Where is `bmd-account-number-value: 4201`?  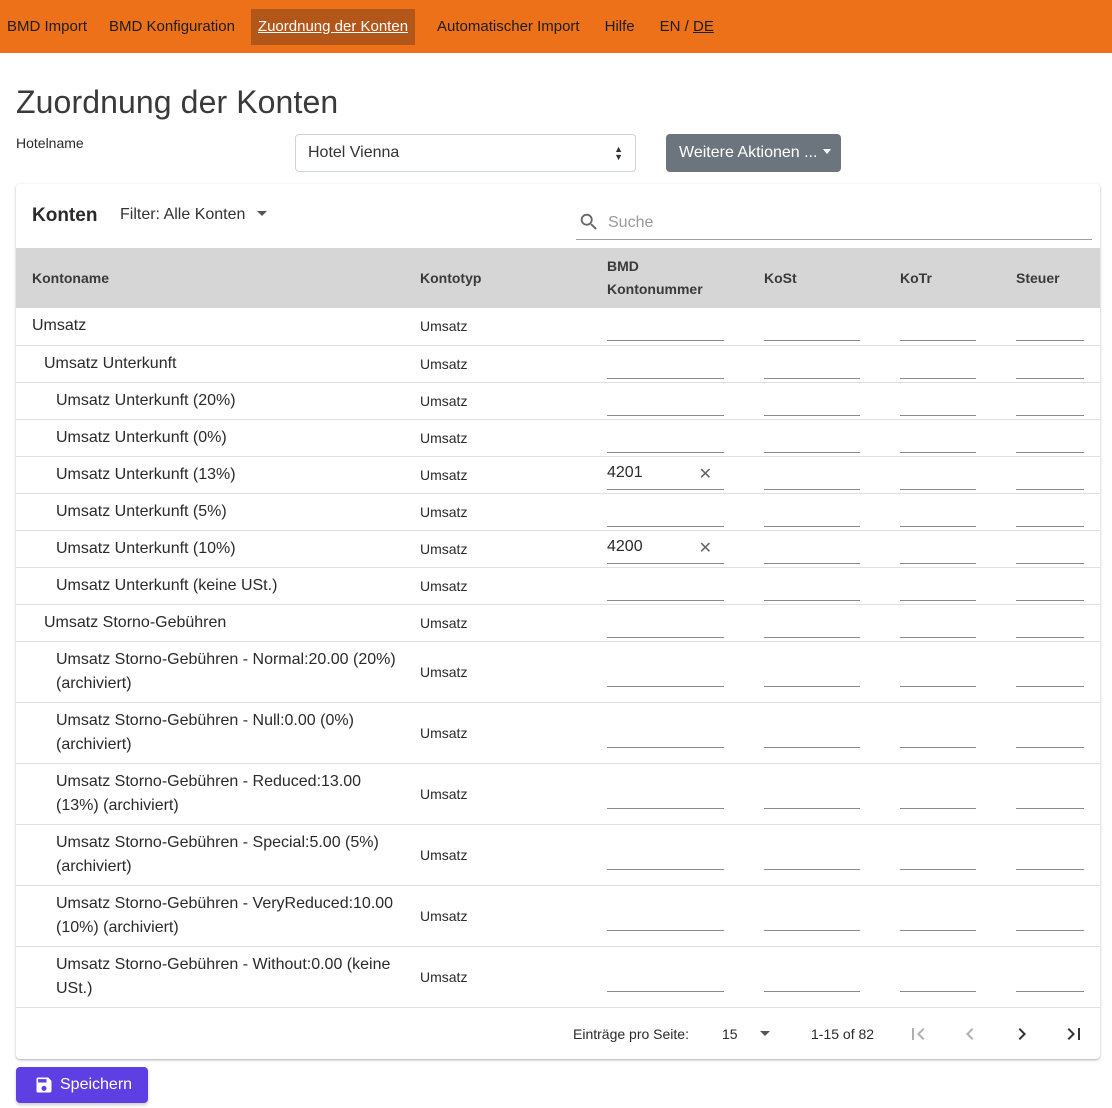
bmd-account-number-value: 4201 is located at coordinates (625, 472).